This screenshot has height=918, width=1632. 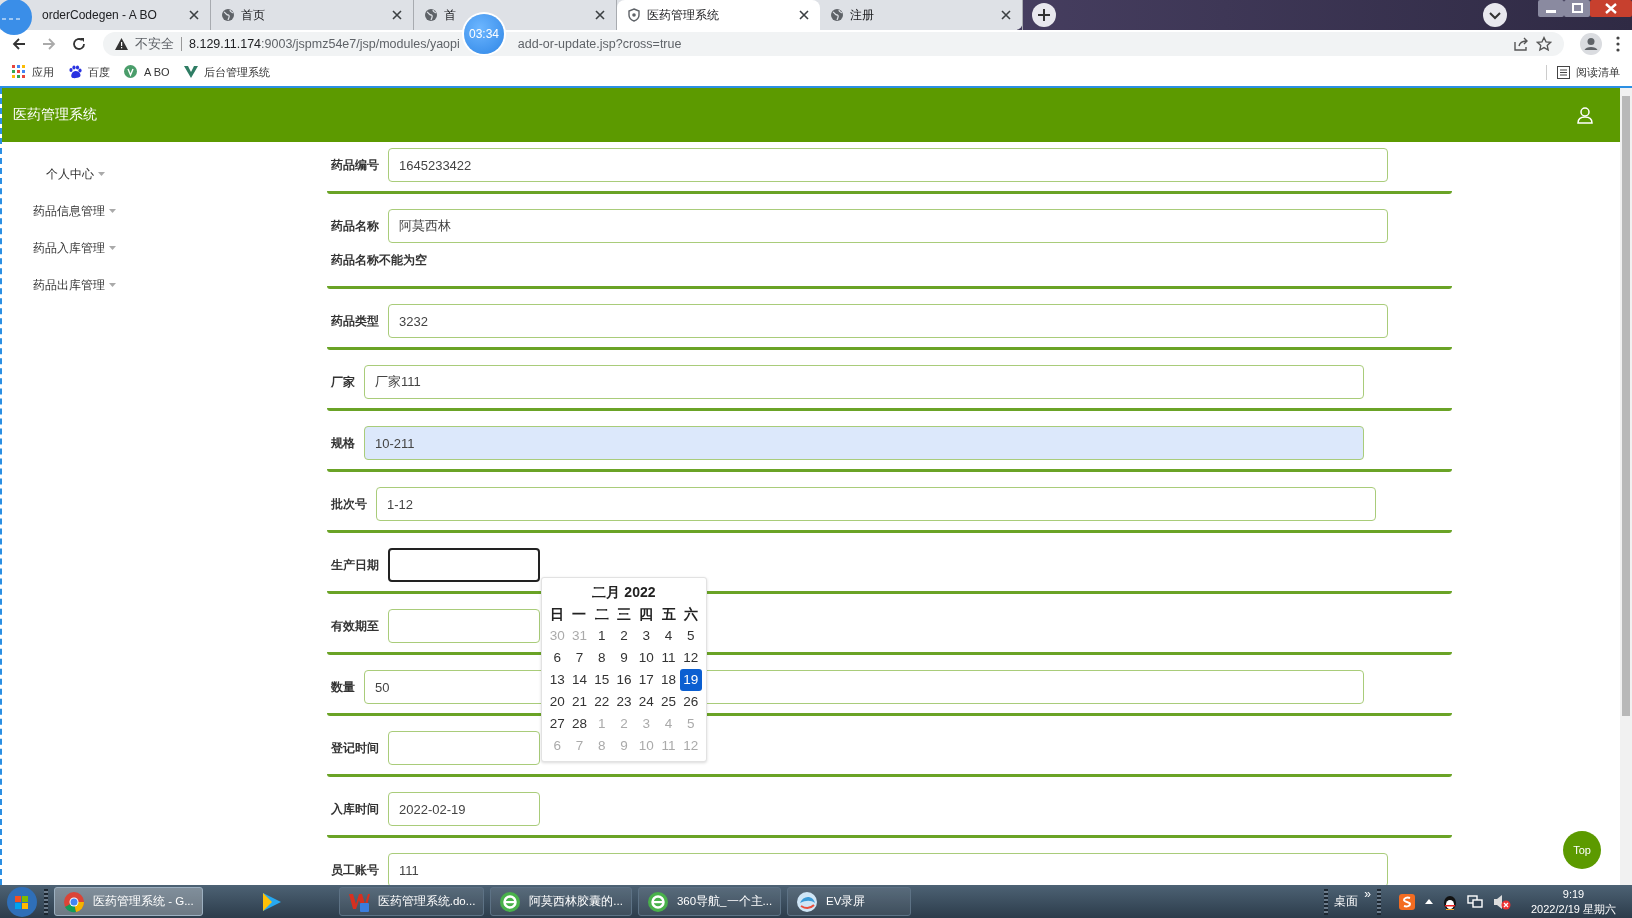 What do you see at coordinates (1346, 901) in the screenshot?
I see `desktop-toolbar: 桌面` at bounding box center [1346, 901].